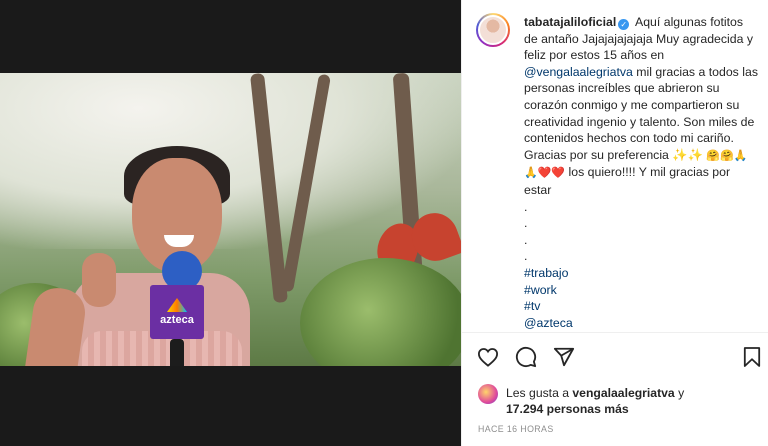 The height and width of the screenshot is (446, 768). I want to click on avatar-image, so click(493, 30).